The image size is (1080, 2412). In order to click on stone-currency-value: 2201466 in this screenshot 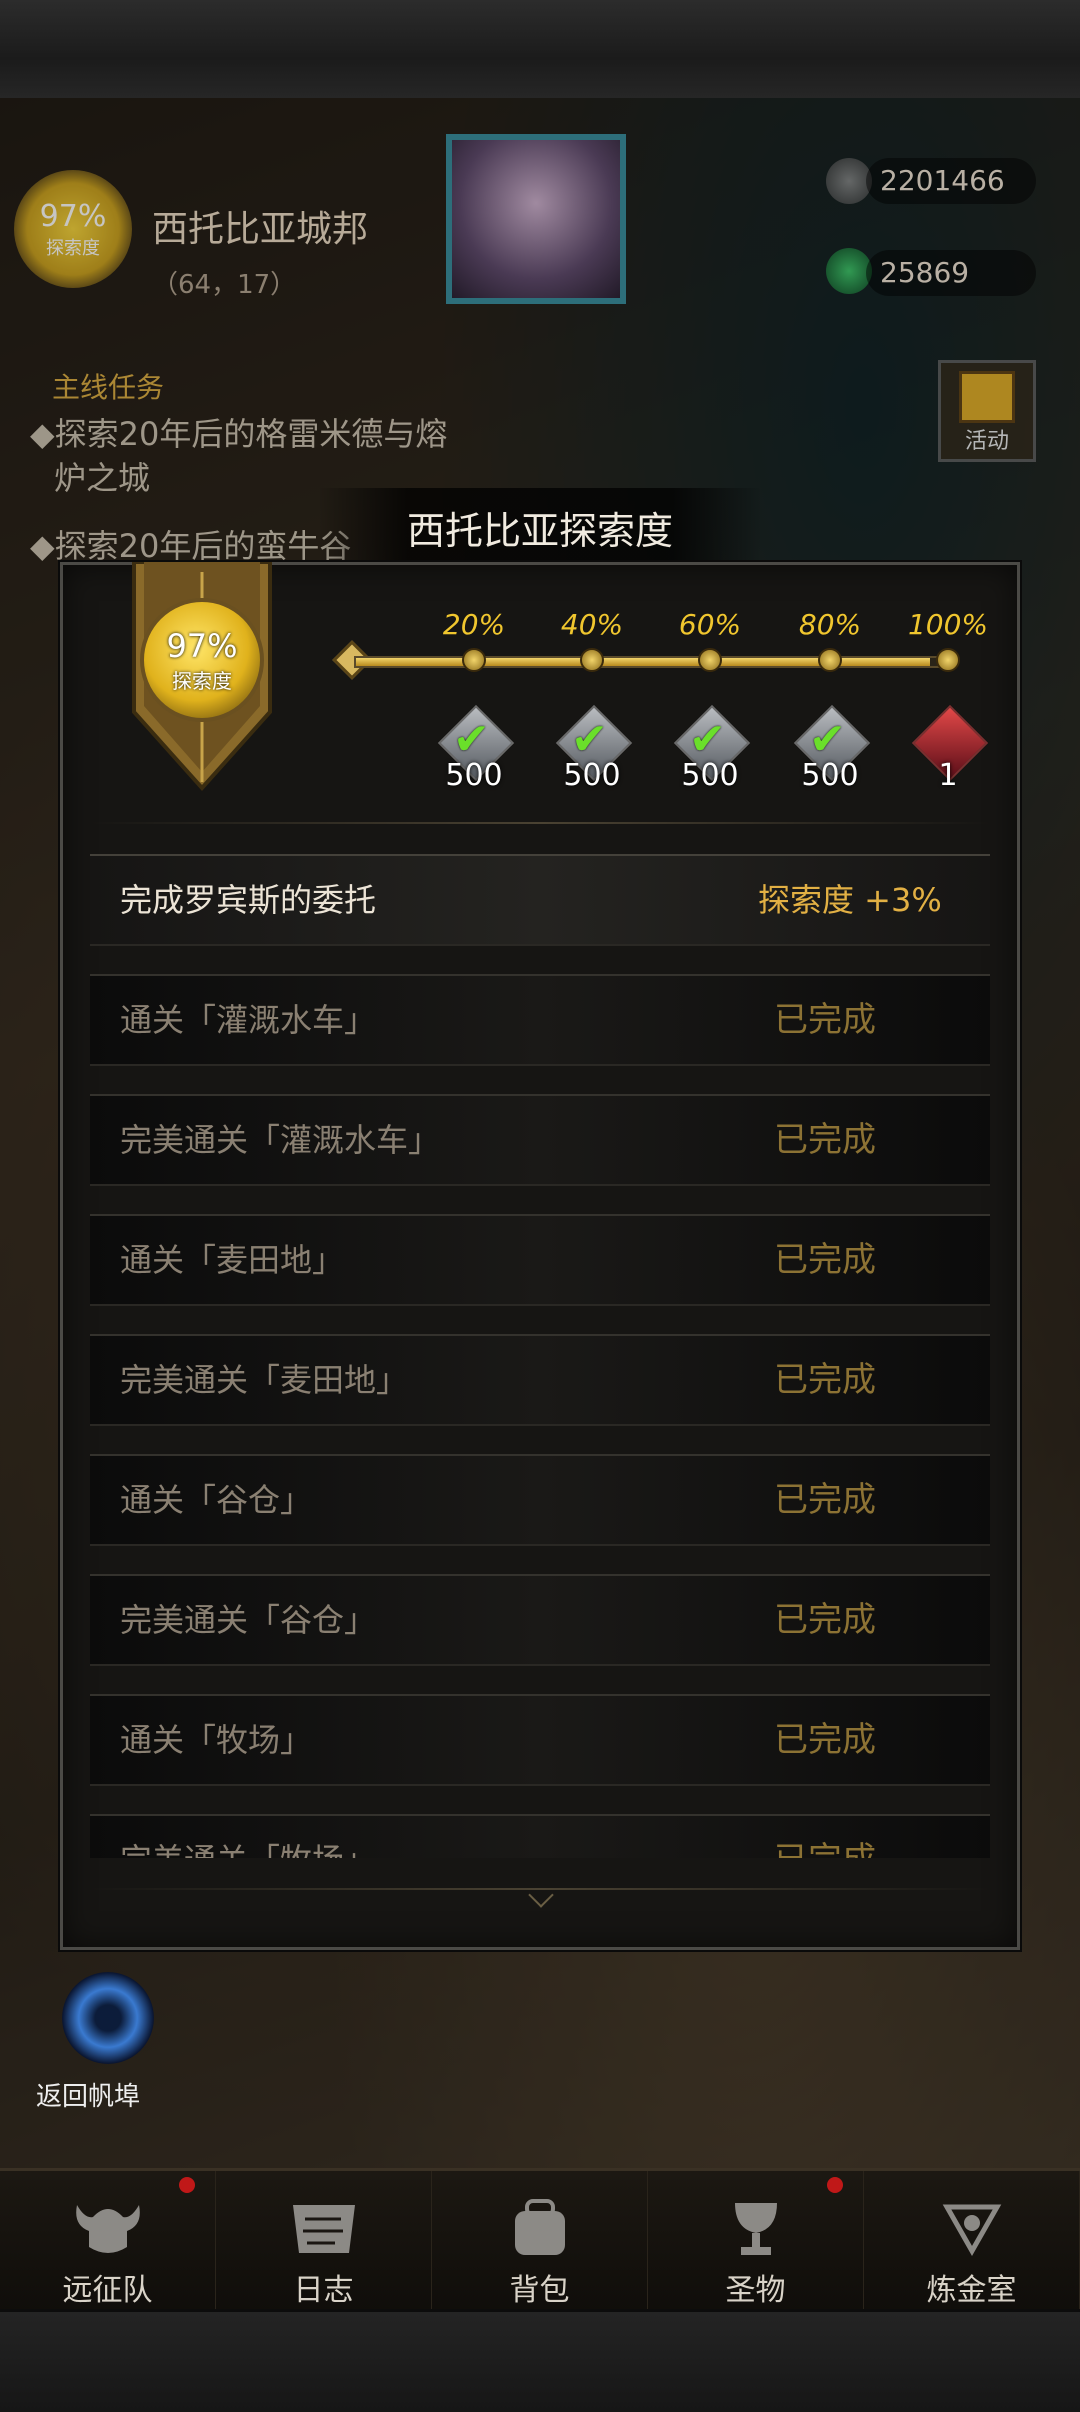, I will do `click(951, 181)`.